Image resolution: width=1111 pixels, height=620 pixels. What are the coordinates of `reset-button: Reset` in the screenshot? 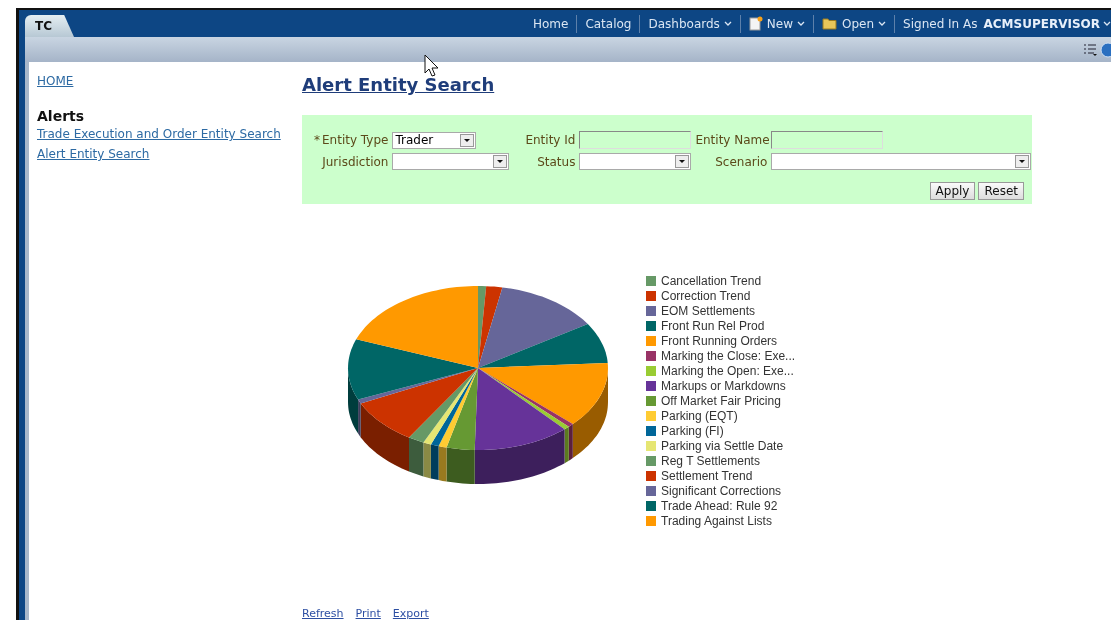 It's located at (1001, 191).